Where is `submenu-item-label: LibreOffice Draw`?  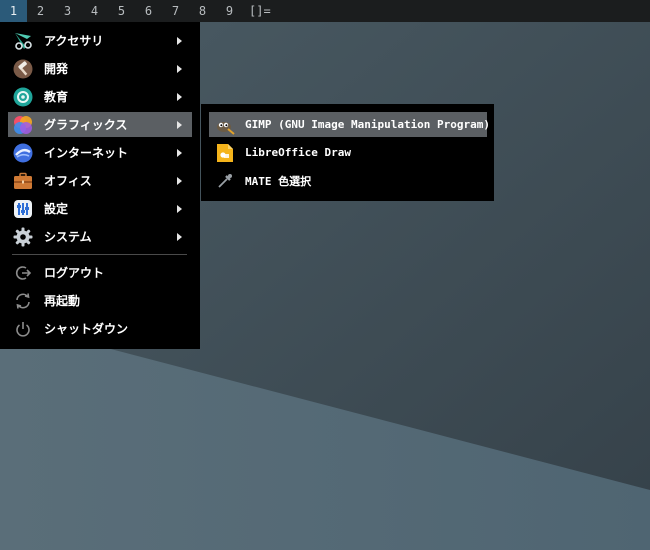 submenu-item-label: LibreOffice Draw is located at coordinates (298, 152).